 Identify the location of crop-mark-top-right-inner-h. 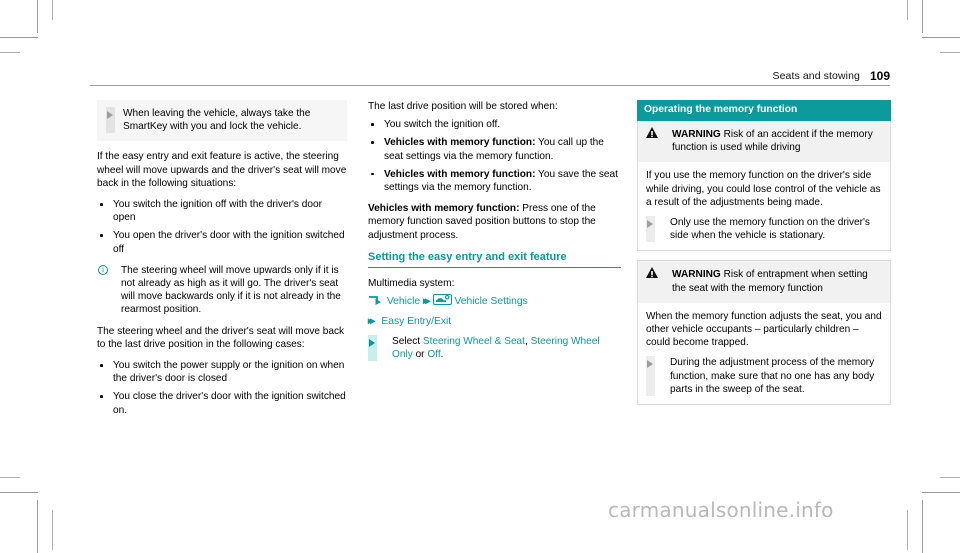
(950, 52).